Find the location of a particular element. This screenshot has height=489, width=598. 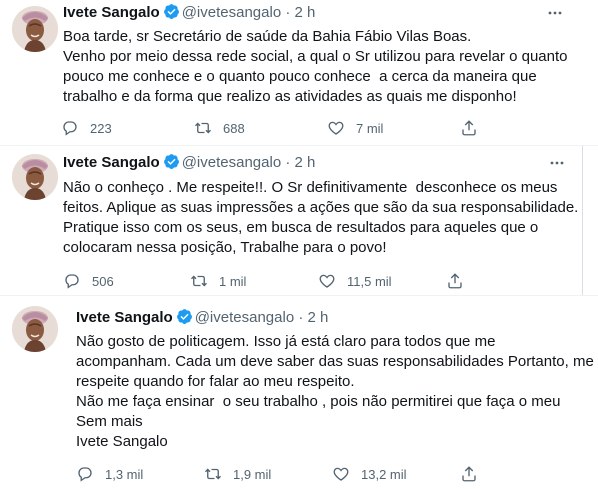

reply-button: 223 is located at coordinates (86, 128).